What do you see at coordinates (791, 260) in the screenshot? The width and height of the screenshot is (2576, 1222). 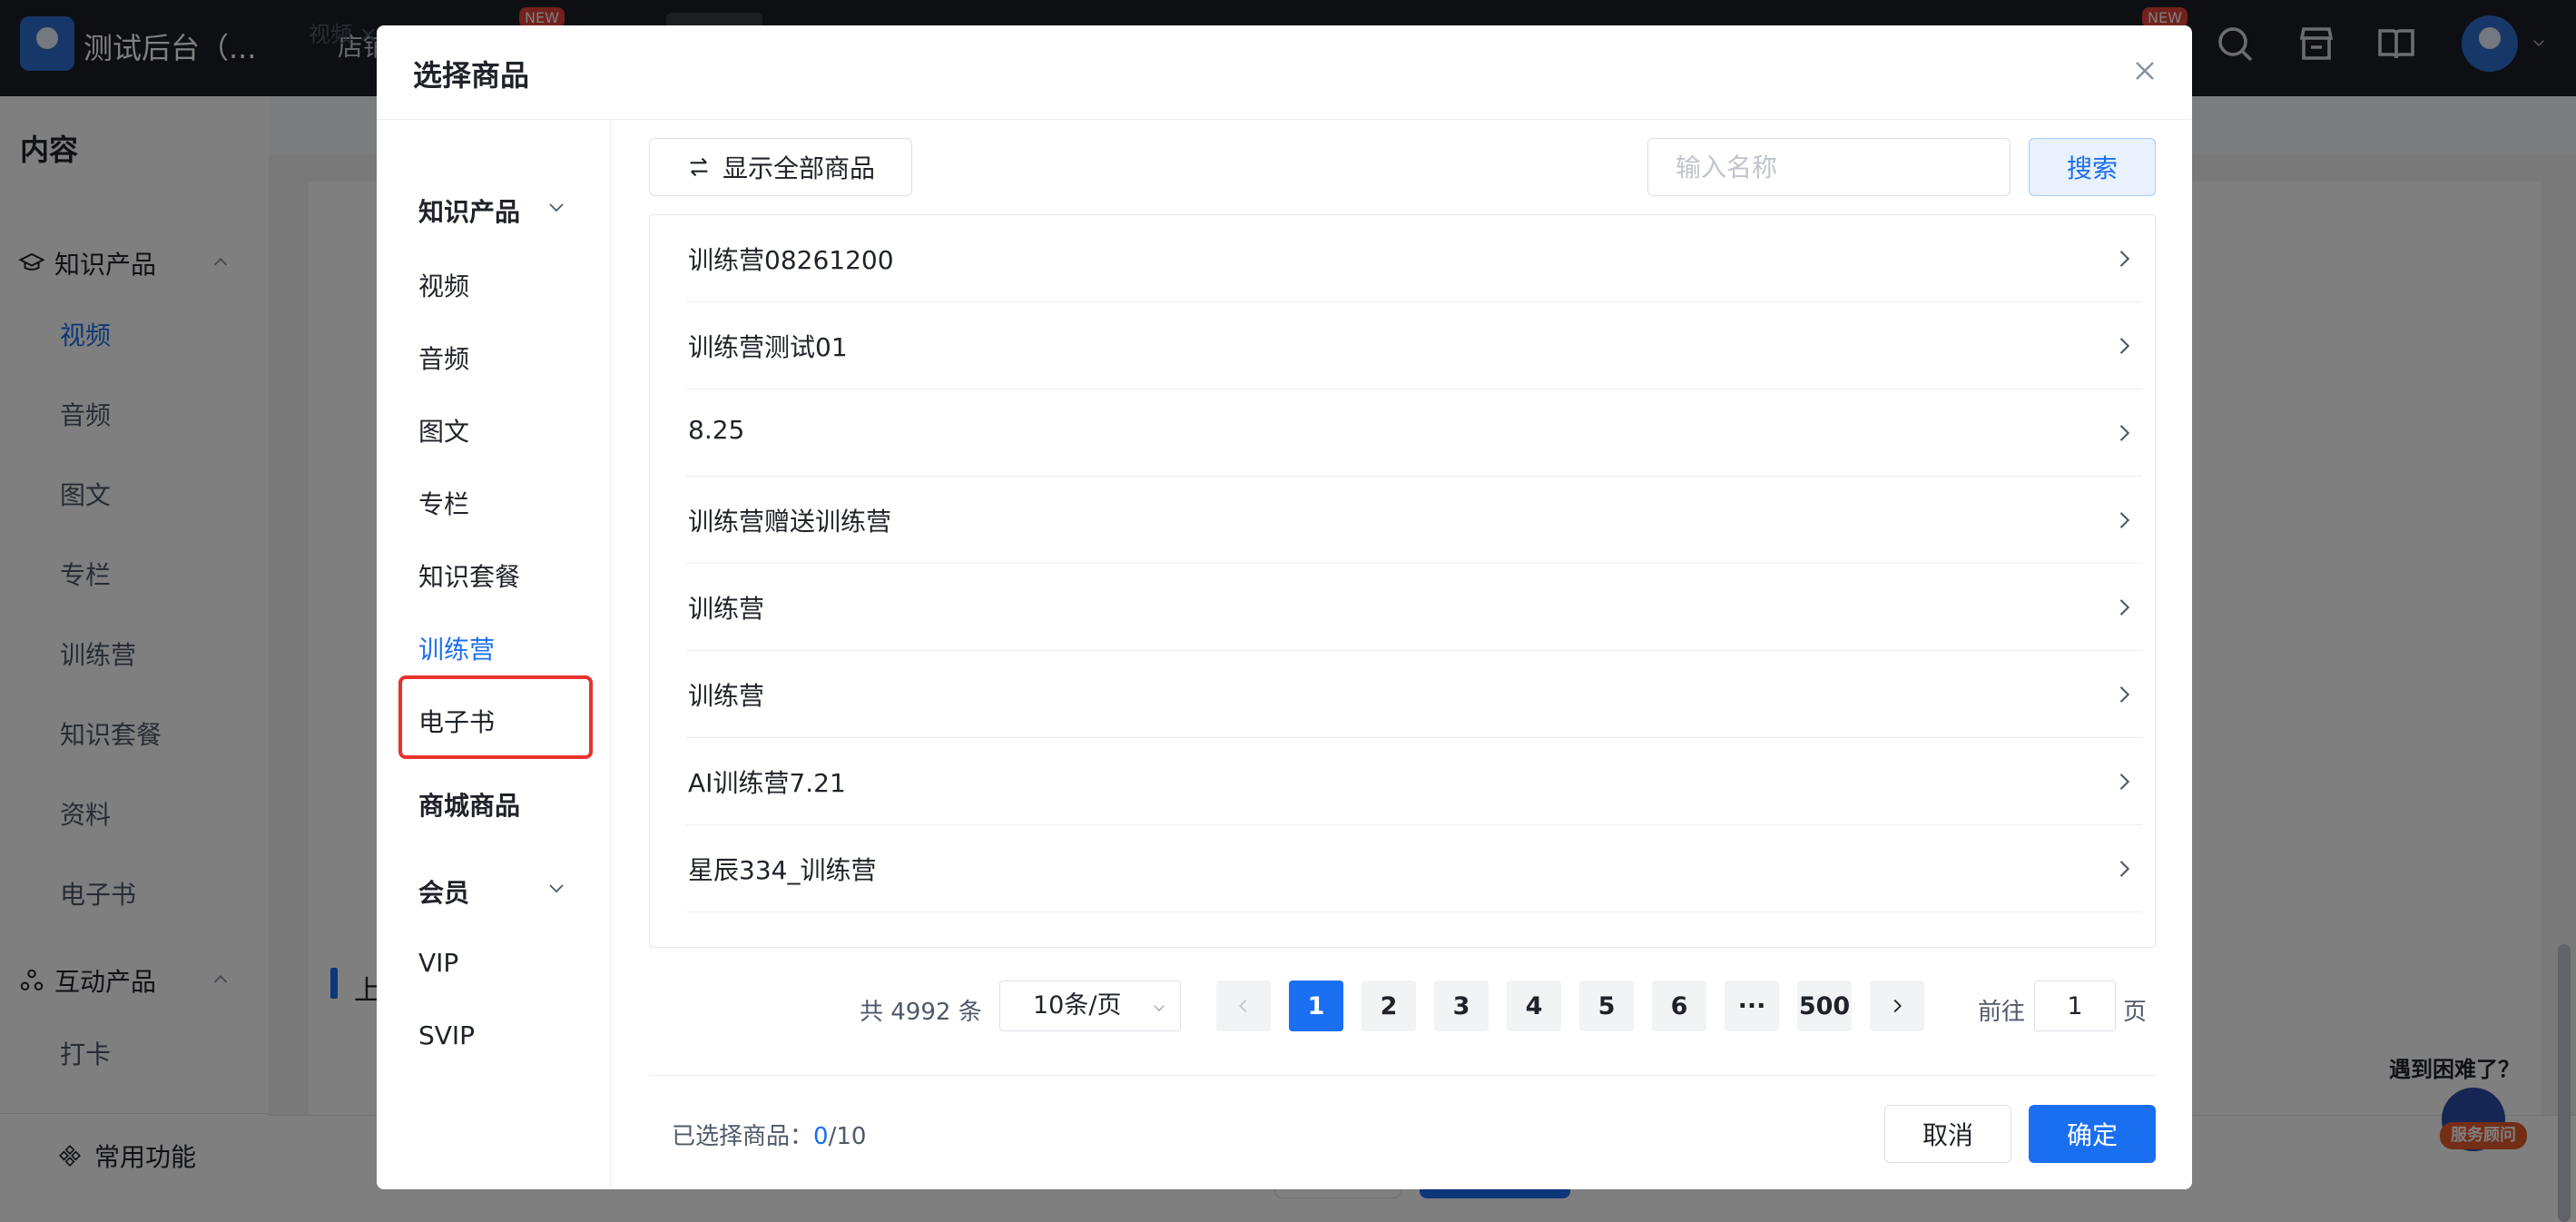 I see `list-item-title: 训练营08261200` at bounding box center [791, 260].